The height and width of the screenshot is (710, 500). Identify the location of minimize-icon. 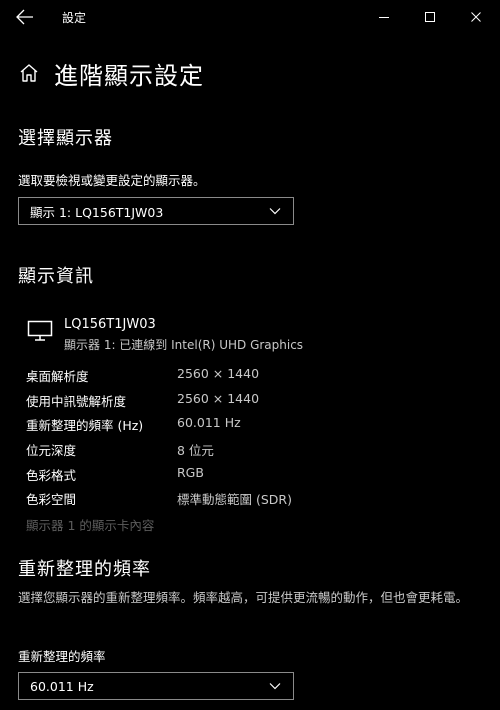
(384, 17).